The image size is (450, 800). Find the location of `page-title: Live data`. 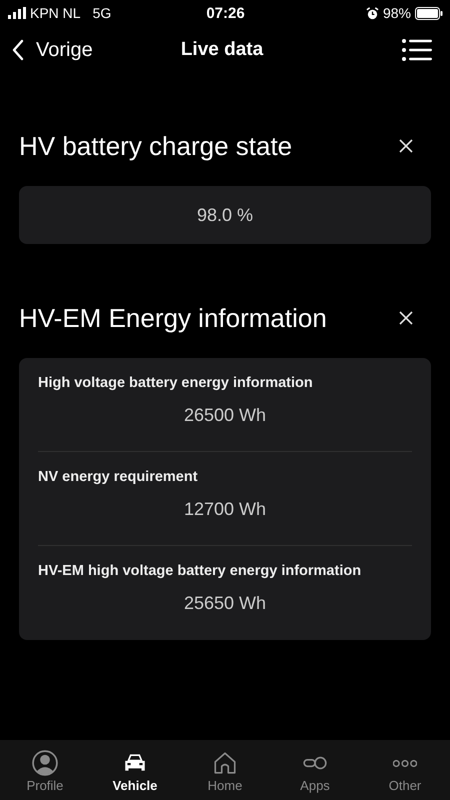

page-title: Live data is located at coordinates (222, 50).